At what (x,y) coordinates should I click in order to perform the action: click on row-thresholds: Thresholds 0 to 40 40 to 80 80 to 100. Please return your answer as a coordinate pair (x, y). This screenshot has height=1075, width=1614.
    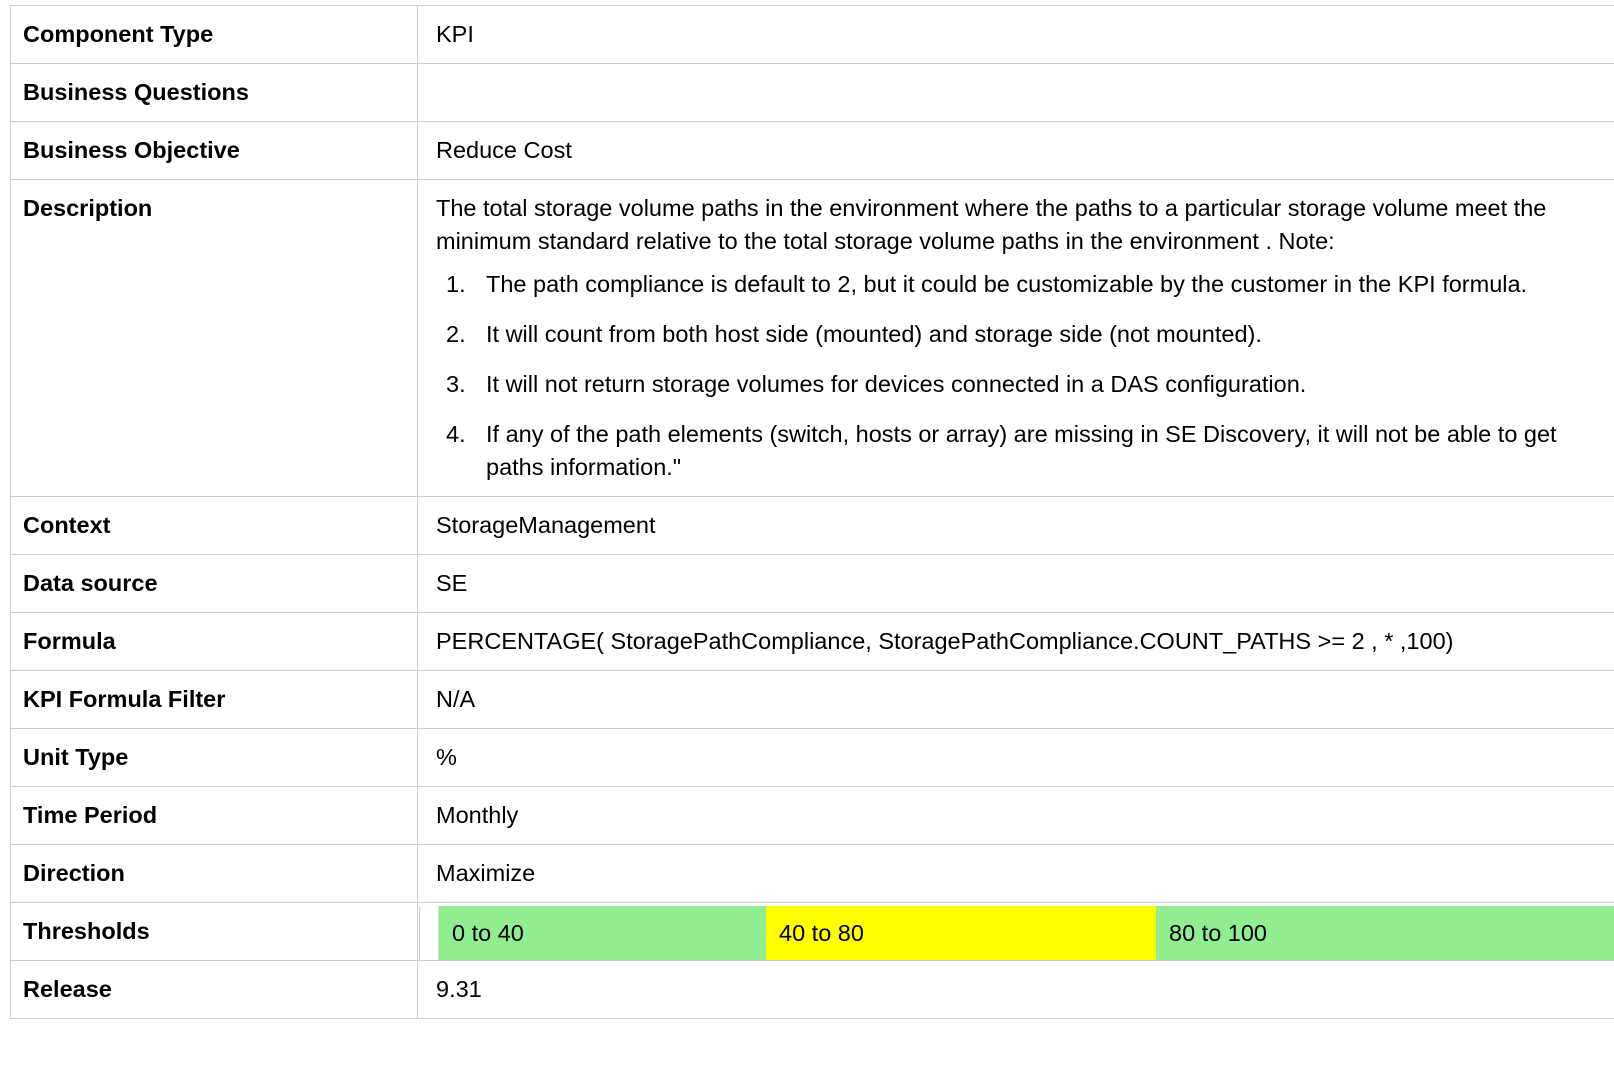
    Looking at the image, I should click on (812, 931).